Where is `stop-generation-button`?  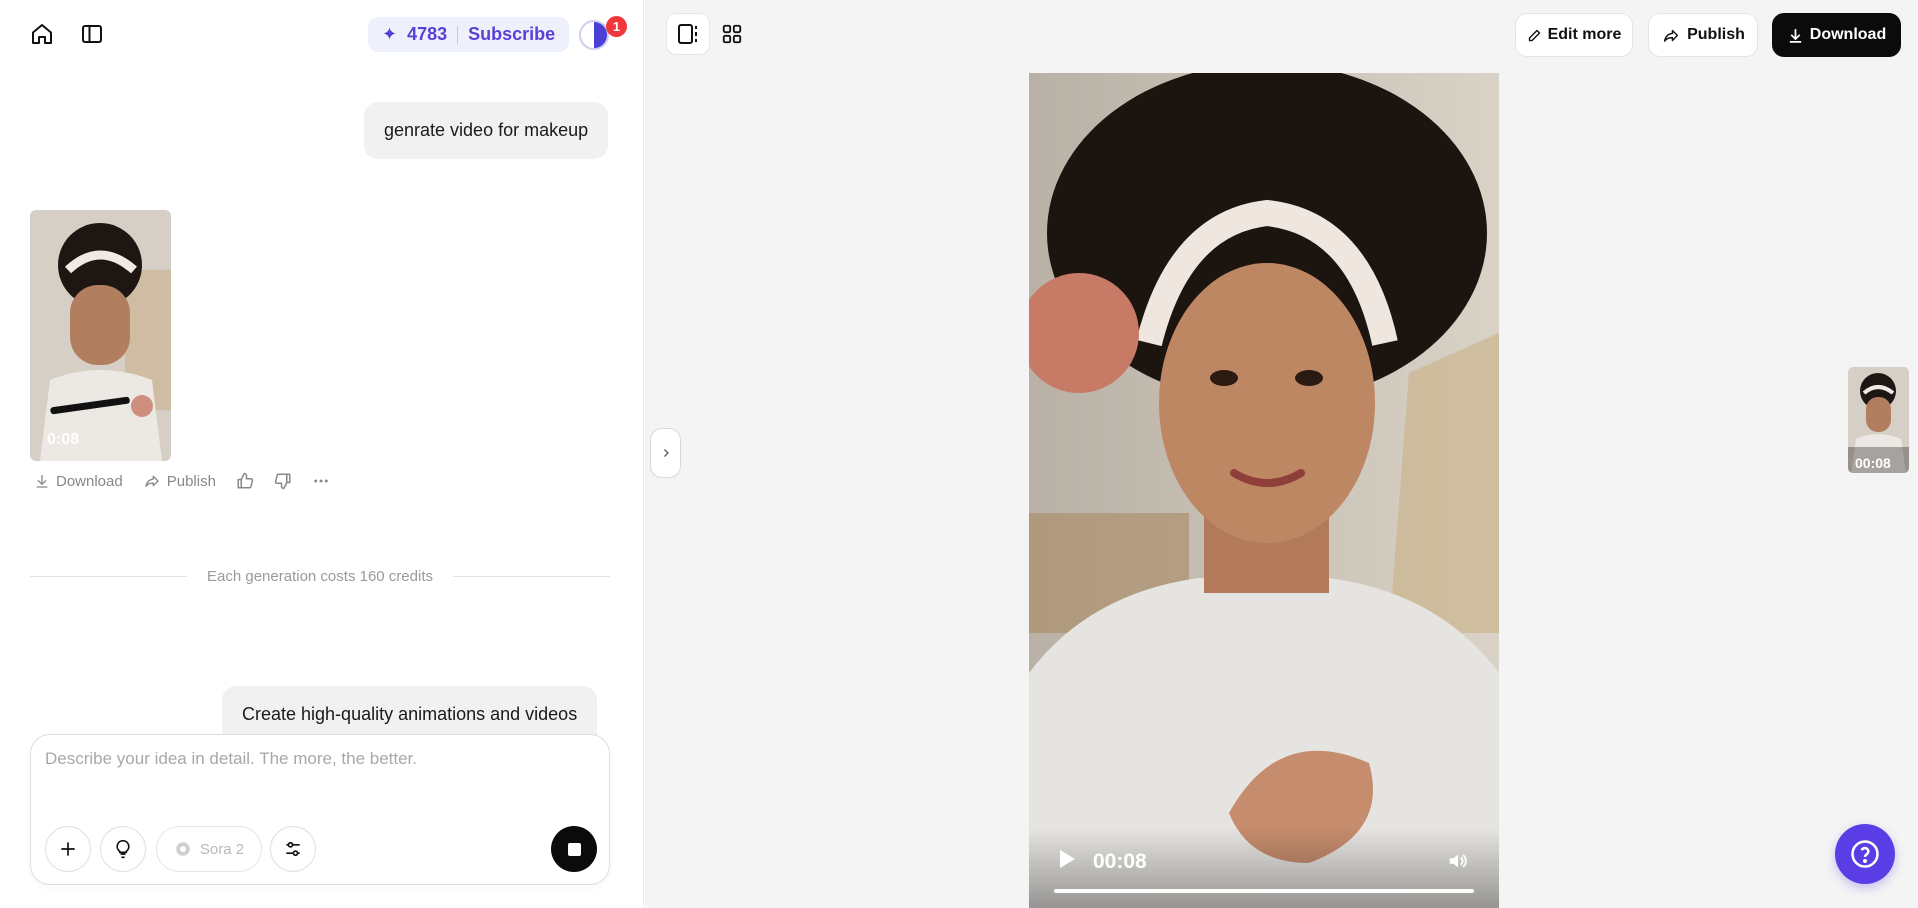 stop-generation-button is located at coordinates (574, 849).